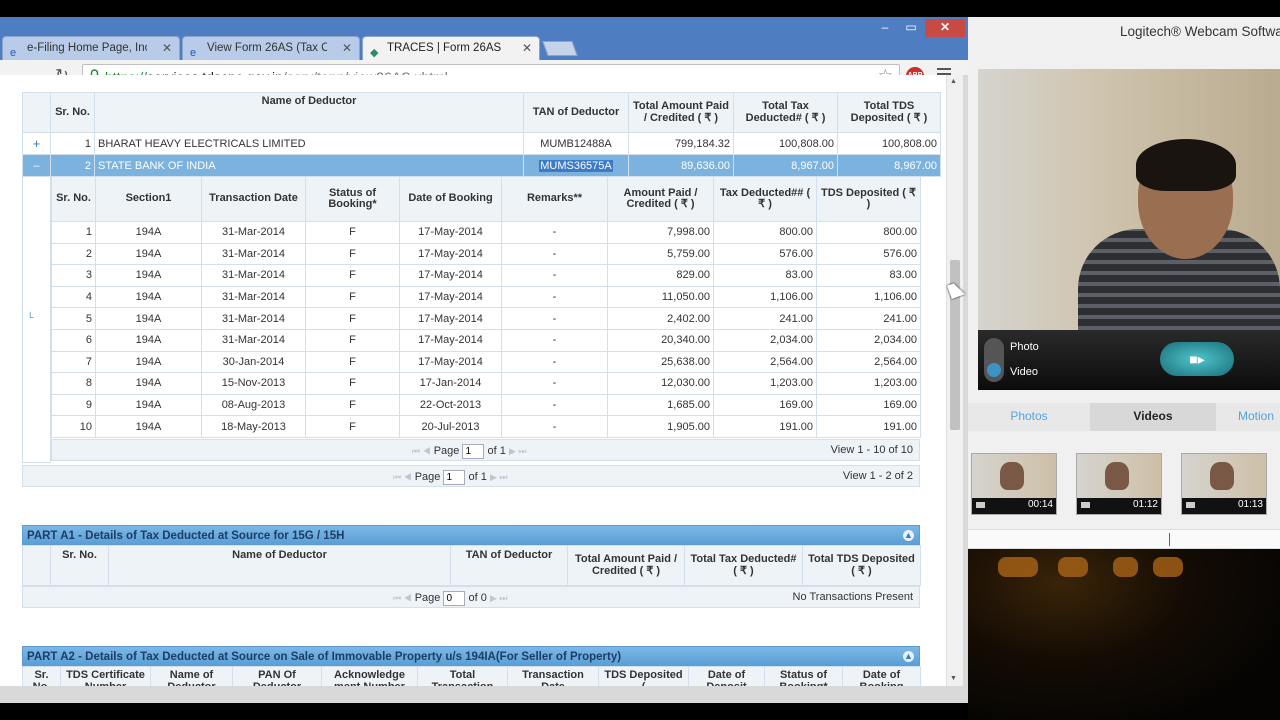 The width and height of the screenshot is (1280, 720). What do you see at coordinates (911, 28) in the screenshot?
I see `maximize-button: ▭` at bounding box center [911, 28].